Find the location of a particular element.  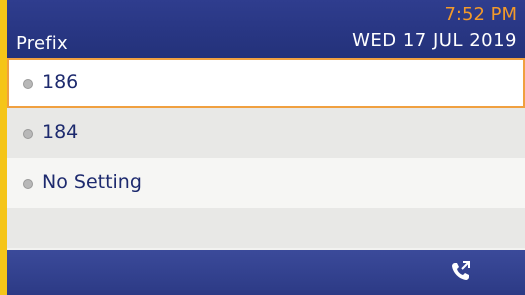

call-transfer-icon is located at coordinates (461, 271).